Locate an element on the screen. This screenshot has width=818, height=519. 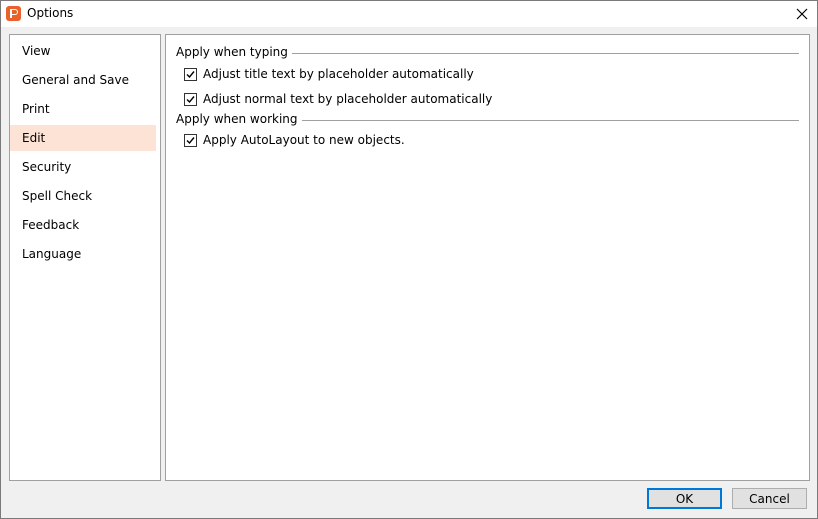
sidebar-item-edit: Edit is located at coordinates (83, 138).